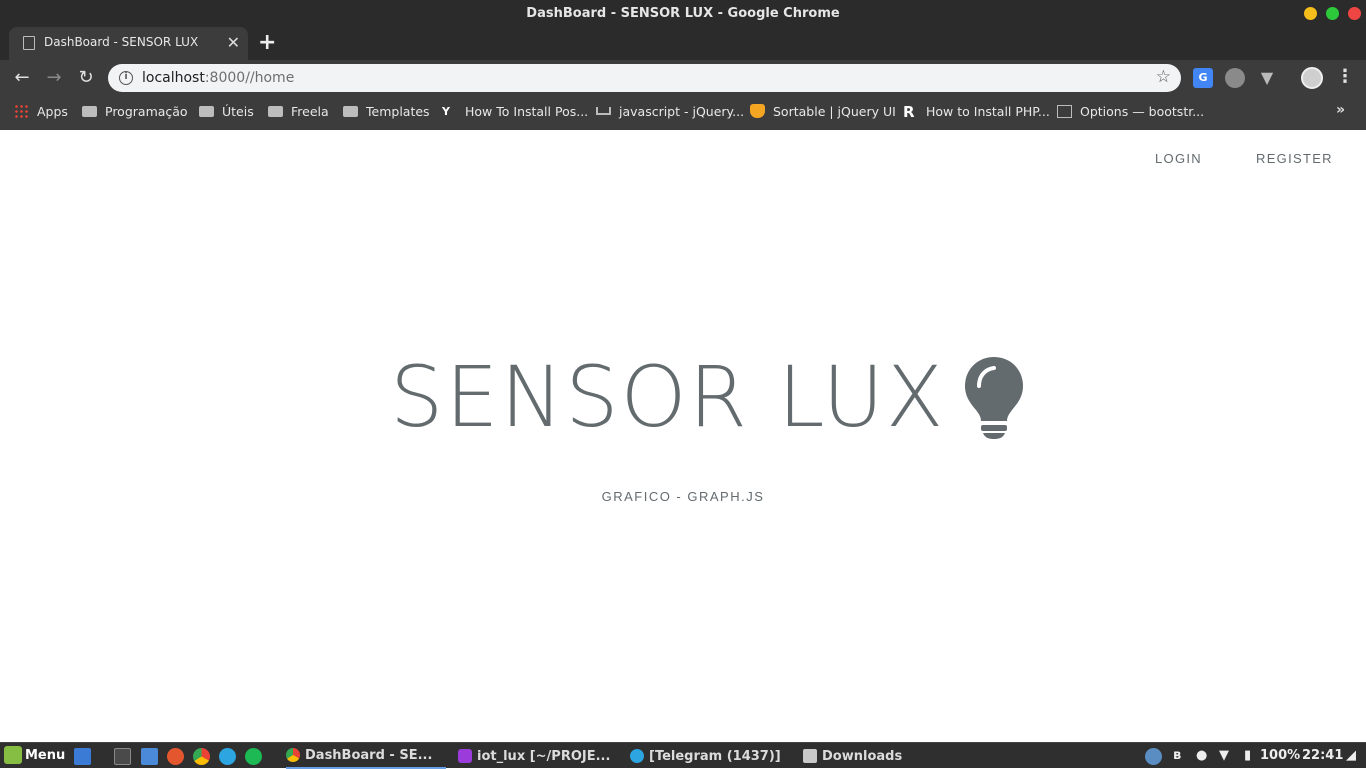  What do you see at coordinates (1178, 158) in the screenshot?
I see `login-link: LOGIN` at bounding box center [1178, 158].